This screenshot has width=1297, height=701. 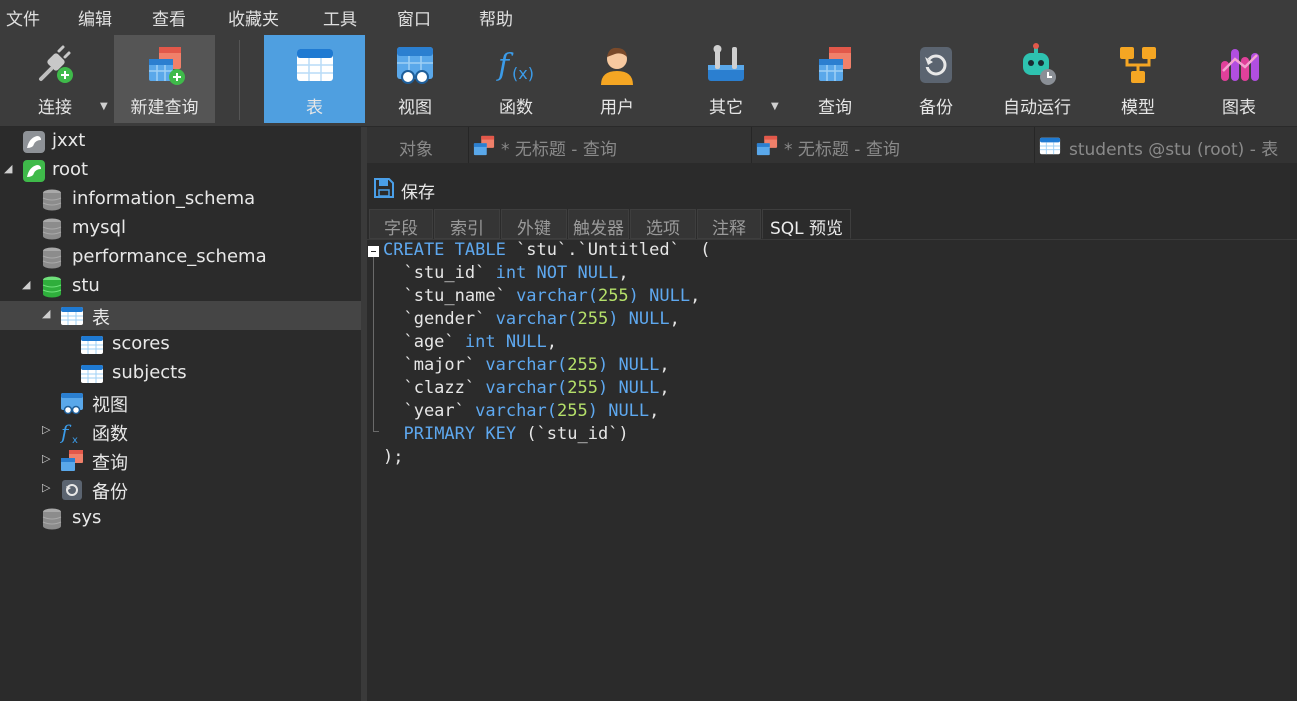 What do you see at coordinates (729, 224) in the screenshot?
I see `subtab-comment: 注释` at bounding box center [729, 224].